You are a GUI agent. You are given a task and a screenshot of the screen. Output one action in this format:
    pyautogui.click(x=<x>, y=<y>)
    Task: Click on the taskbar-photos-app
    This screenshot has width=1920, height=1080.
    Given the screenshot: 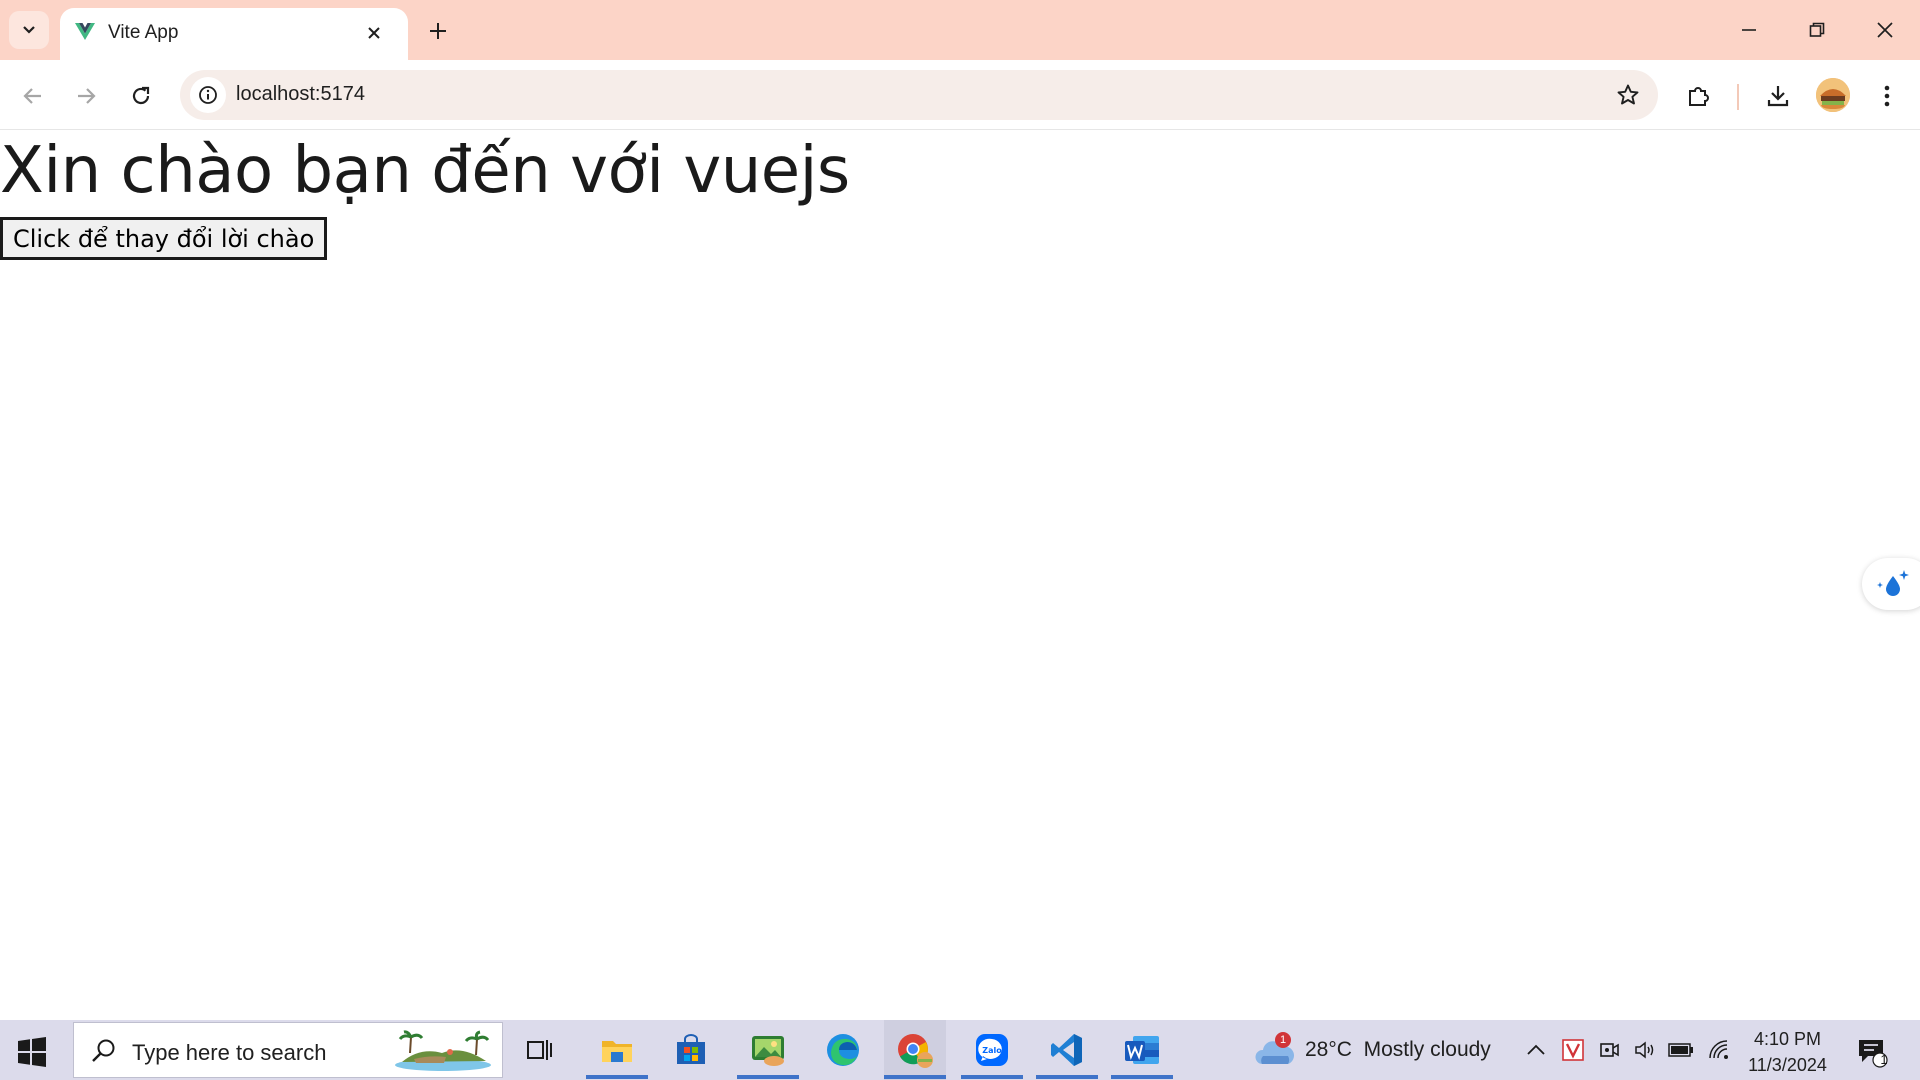 What is the action you would take?
    pyautogui.click(x=768, y=1050)
    